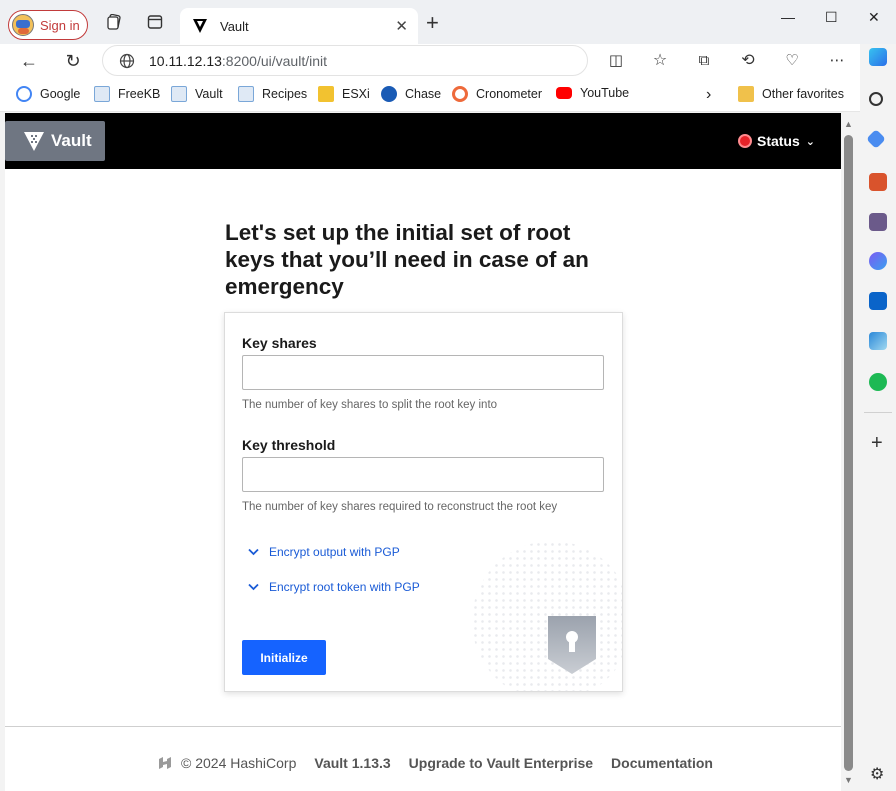 This screenshot has height=791, width=896. Describe the element at coordinates (878, 341) in the screenshot. I see `send-icon` at that location.